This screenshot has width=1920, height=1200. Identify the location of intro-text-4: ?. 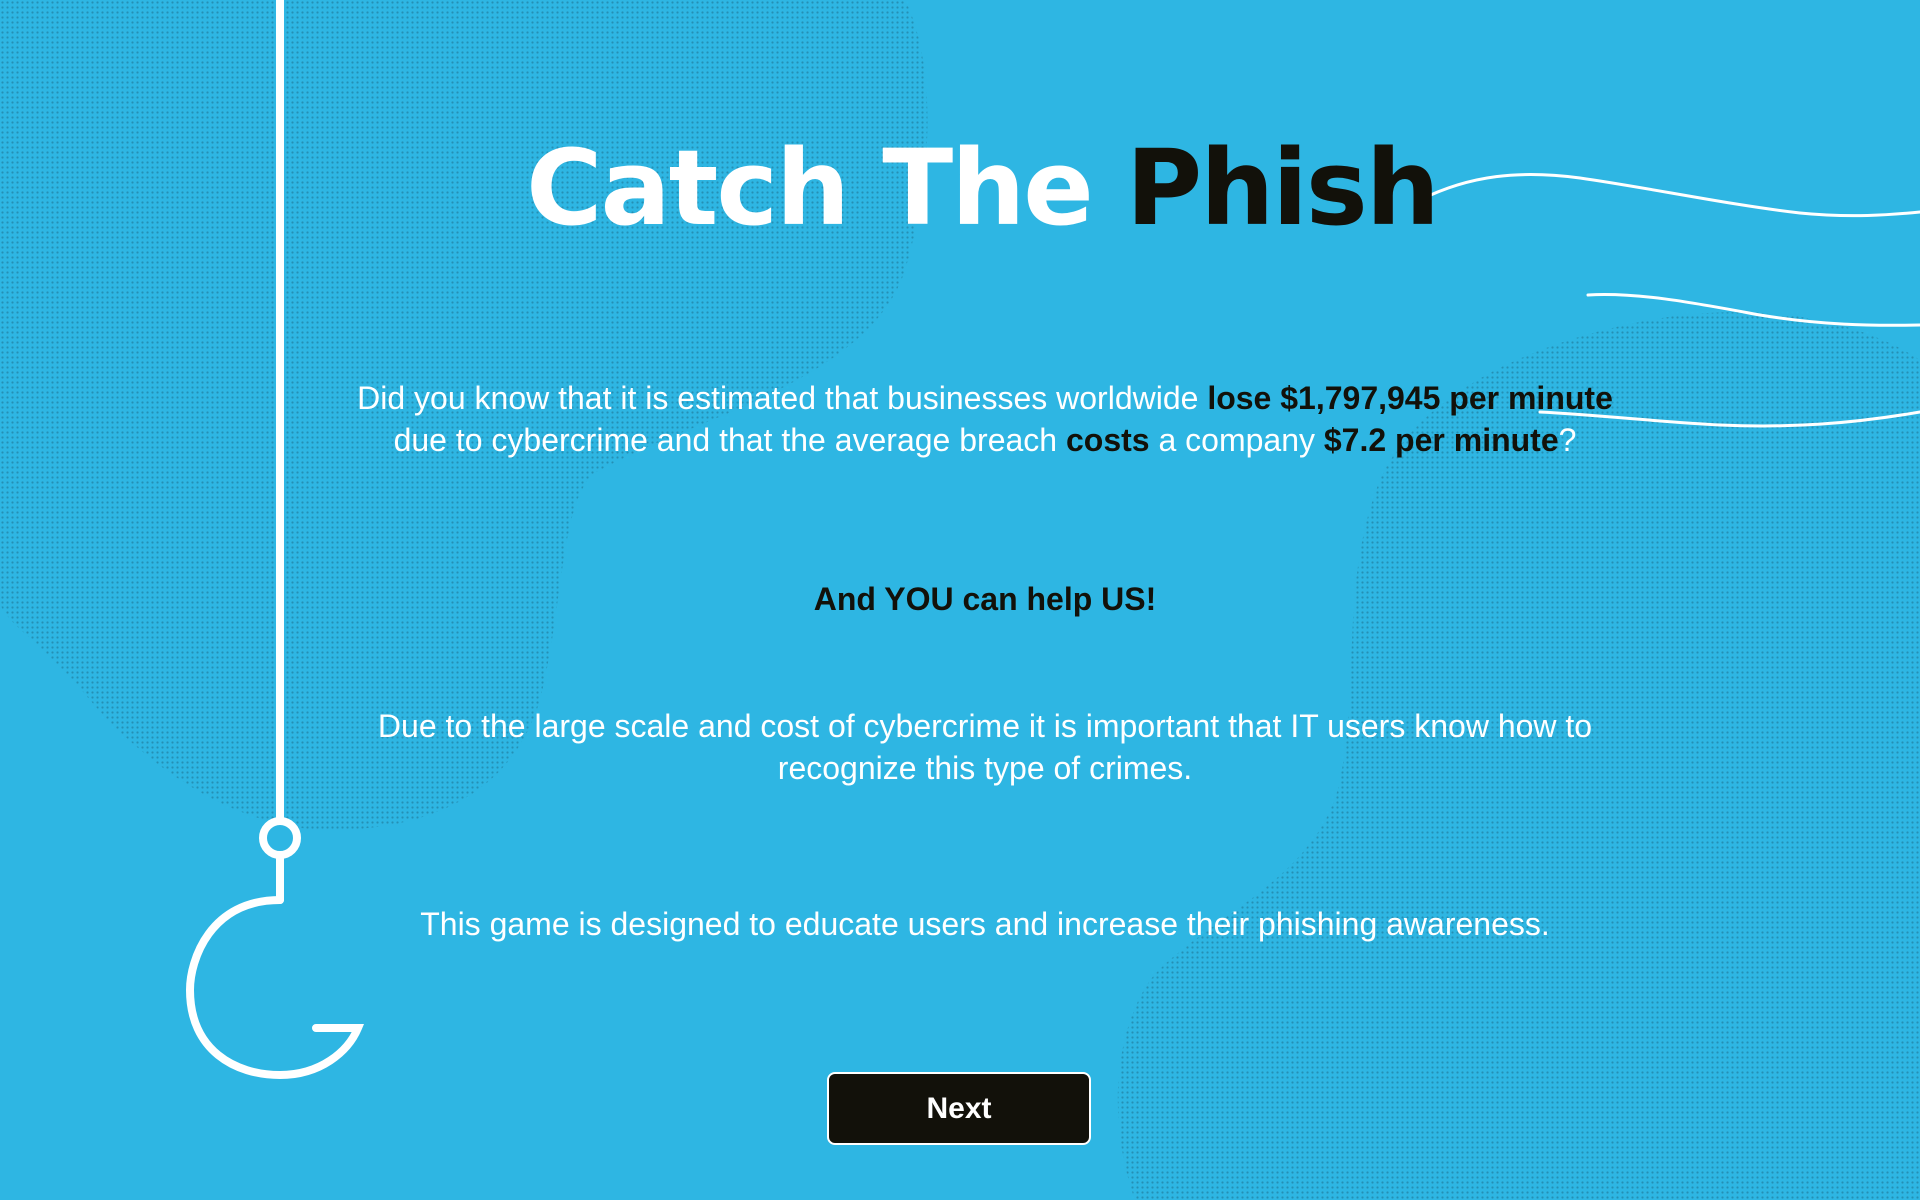
(1567, 440).